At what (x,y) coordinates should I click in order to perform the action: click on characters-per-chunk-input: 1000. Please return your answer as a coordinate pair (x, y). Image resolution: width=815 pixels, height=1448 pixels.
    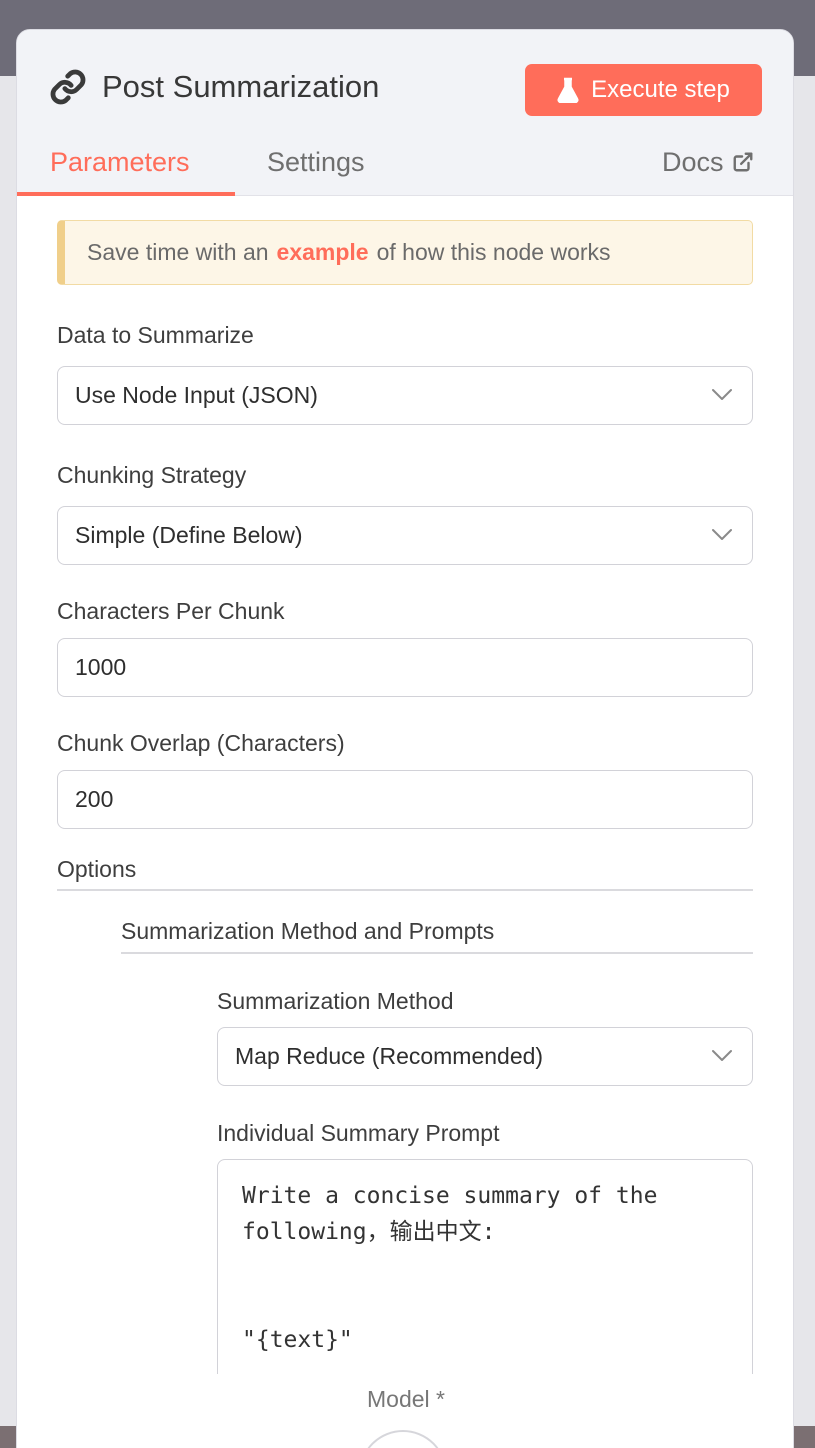
    Looking at the image, I should click on (405, 667).